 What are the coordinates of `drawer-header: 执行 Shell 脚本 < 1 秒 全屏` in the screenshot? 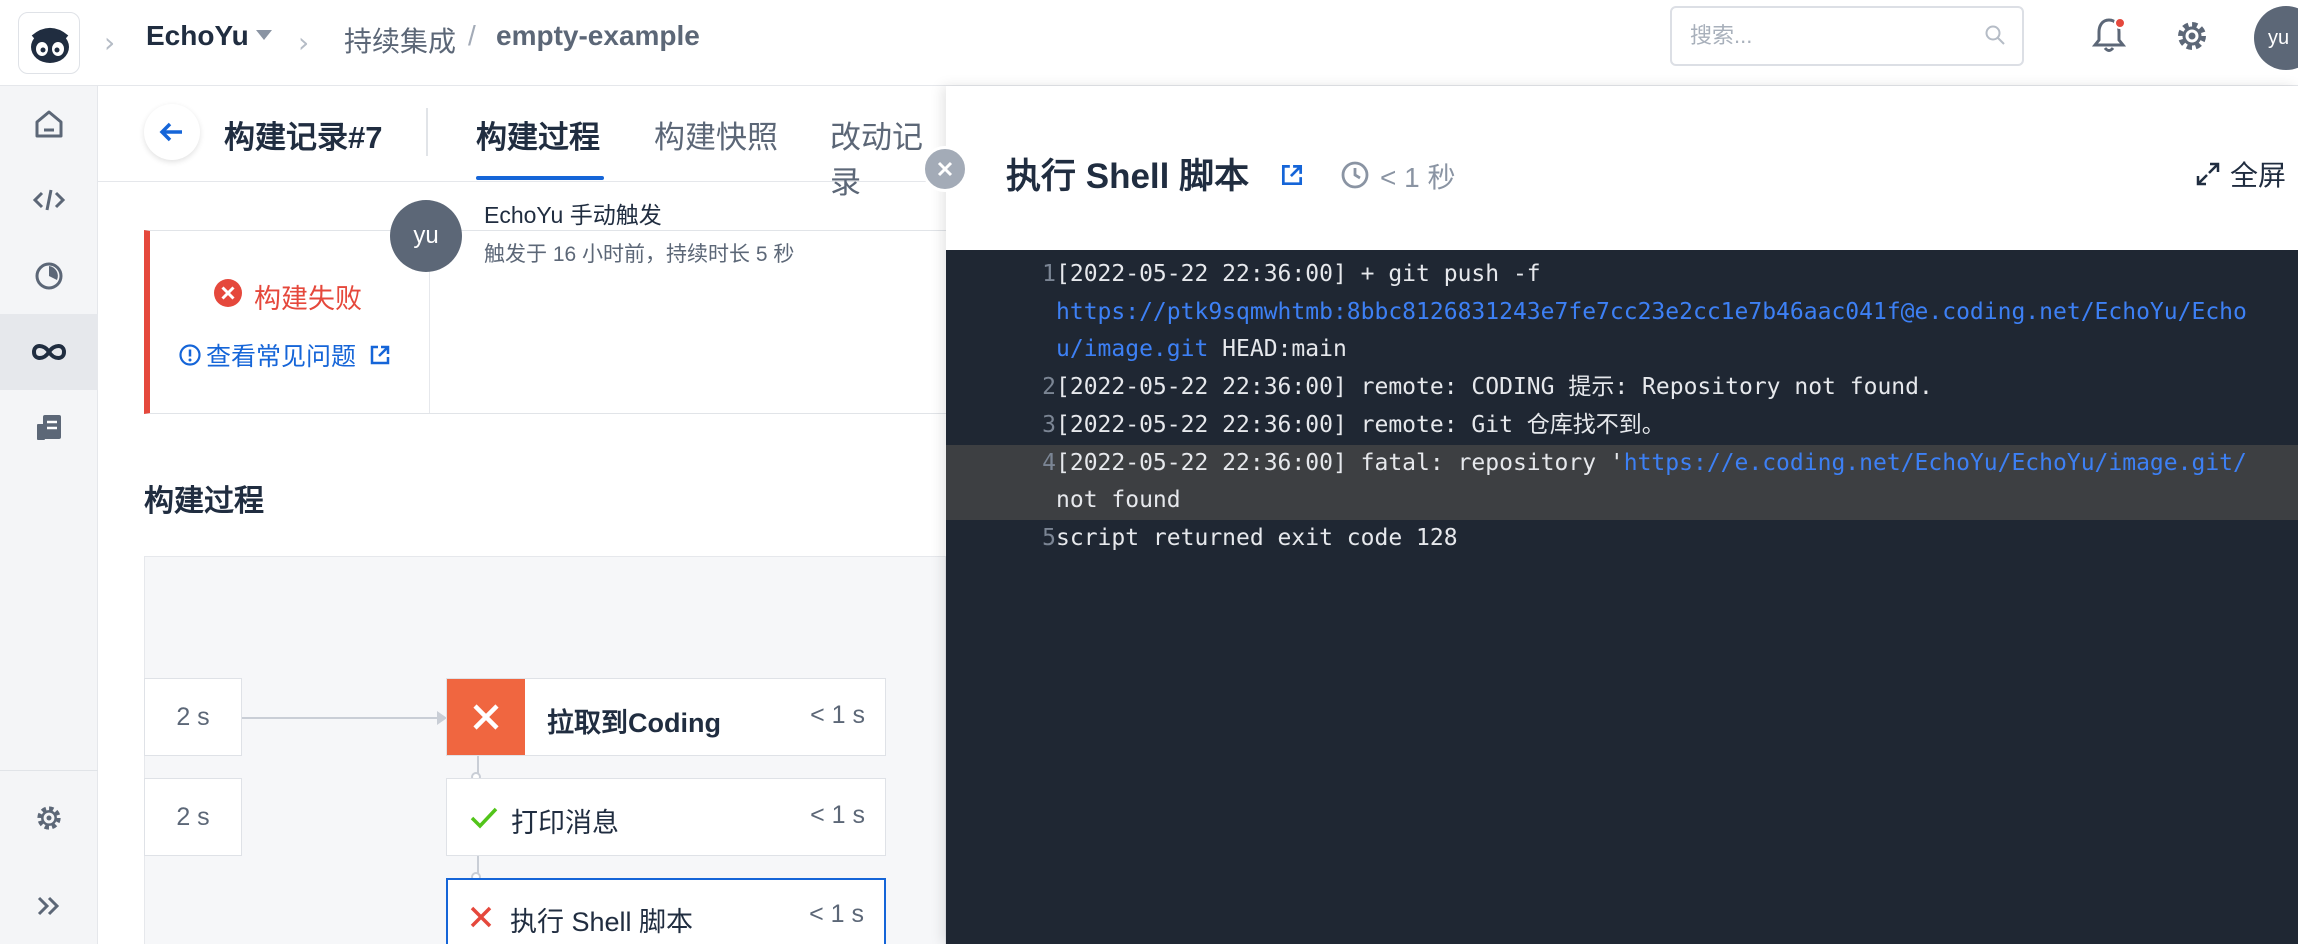 It's located at (1622, 168).